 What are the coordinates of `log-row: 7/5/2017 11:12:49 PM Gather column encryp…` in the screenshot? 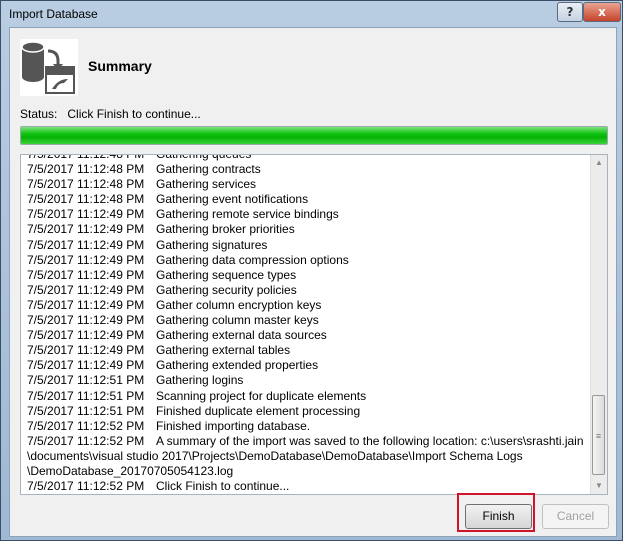 It's located at (307, 305).